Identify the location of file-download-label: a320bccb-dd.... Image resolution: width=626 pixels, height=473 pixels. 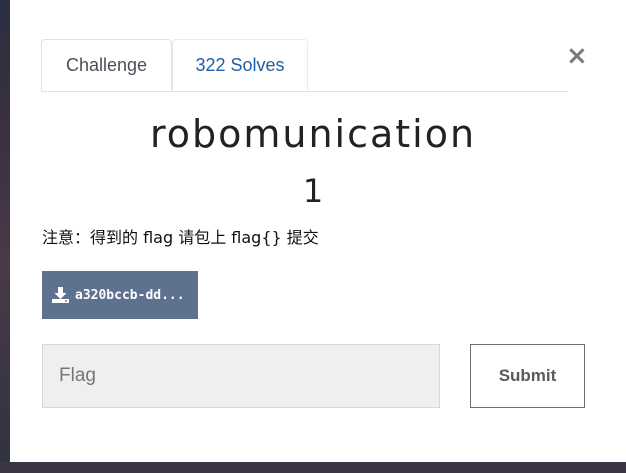
(130, 295).